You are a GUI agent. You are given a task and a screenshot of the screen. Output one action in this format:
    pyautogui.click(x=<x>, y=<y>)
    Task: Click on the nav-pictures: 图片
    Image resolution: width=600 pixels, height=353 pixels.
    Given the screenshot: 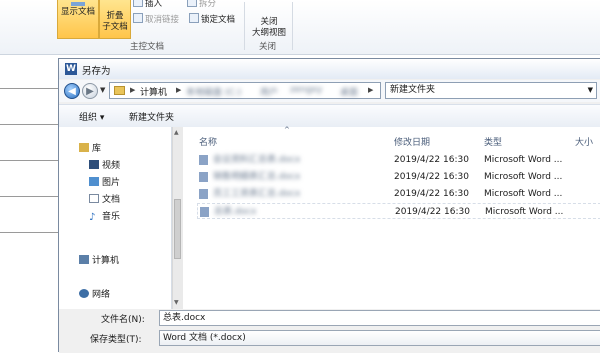 What is the action you would take?
    pyautogui.click(x=104, y=181)
    